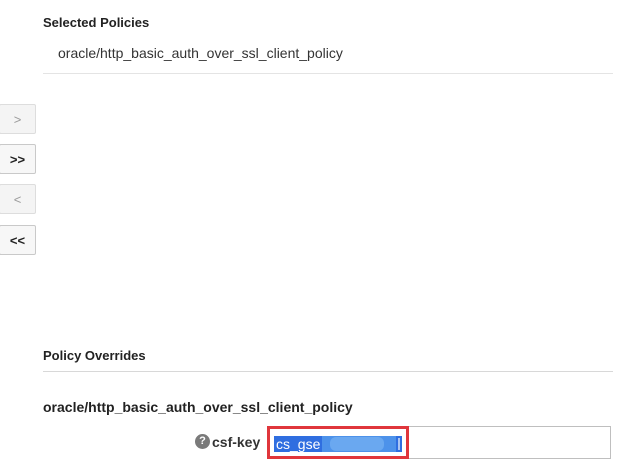 The height and width of the screenshot is (466, 627). Describe the element at coordinates (18, 119) in the screenshot. I see `move-selected-button: >` at that location.